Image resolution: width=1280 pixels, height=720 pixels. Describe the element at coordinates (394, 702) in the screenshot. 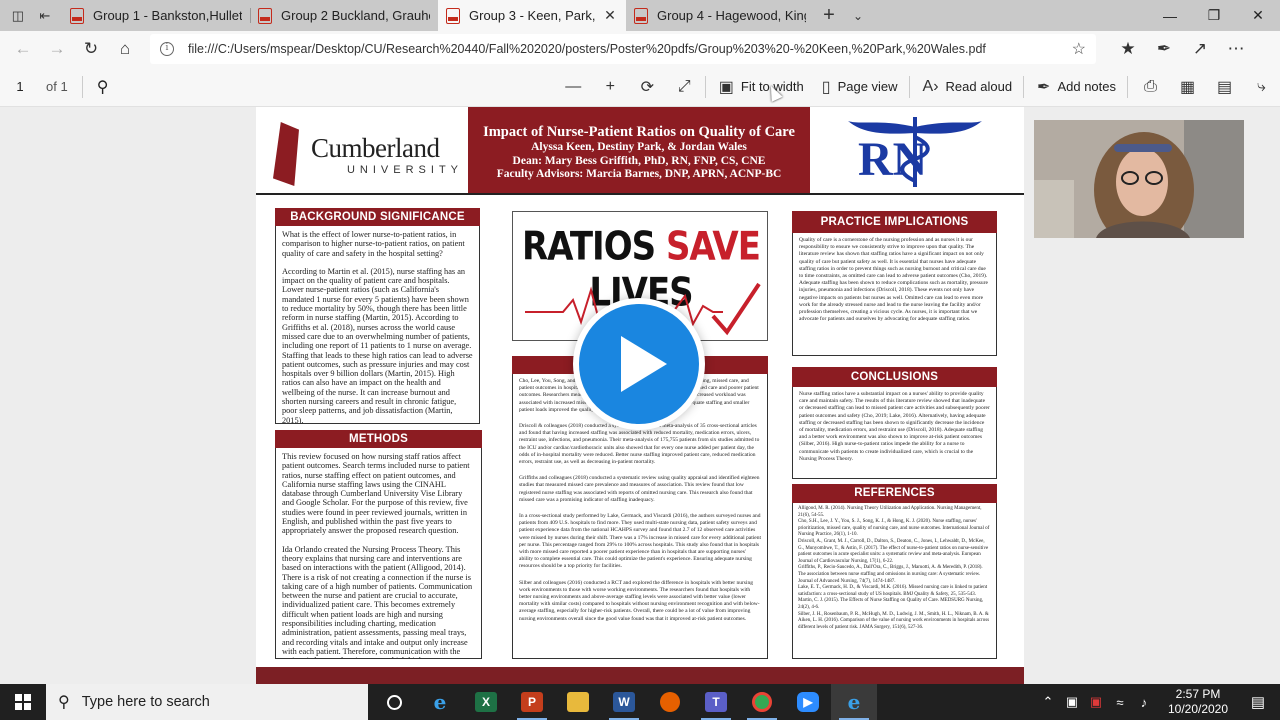

I see `cortana-button` at that location.